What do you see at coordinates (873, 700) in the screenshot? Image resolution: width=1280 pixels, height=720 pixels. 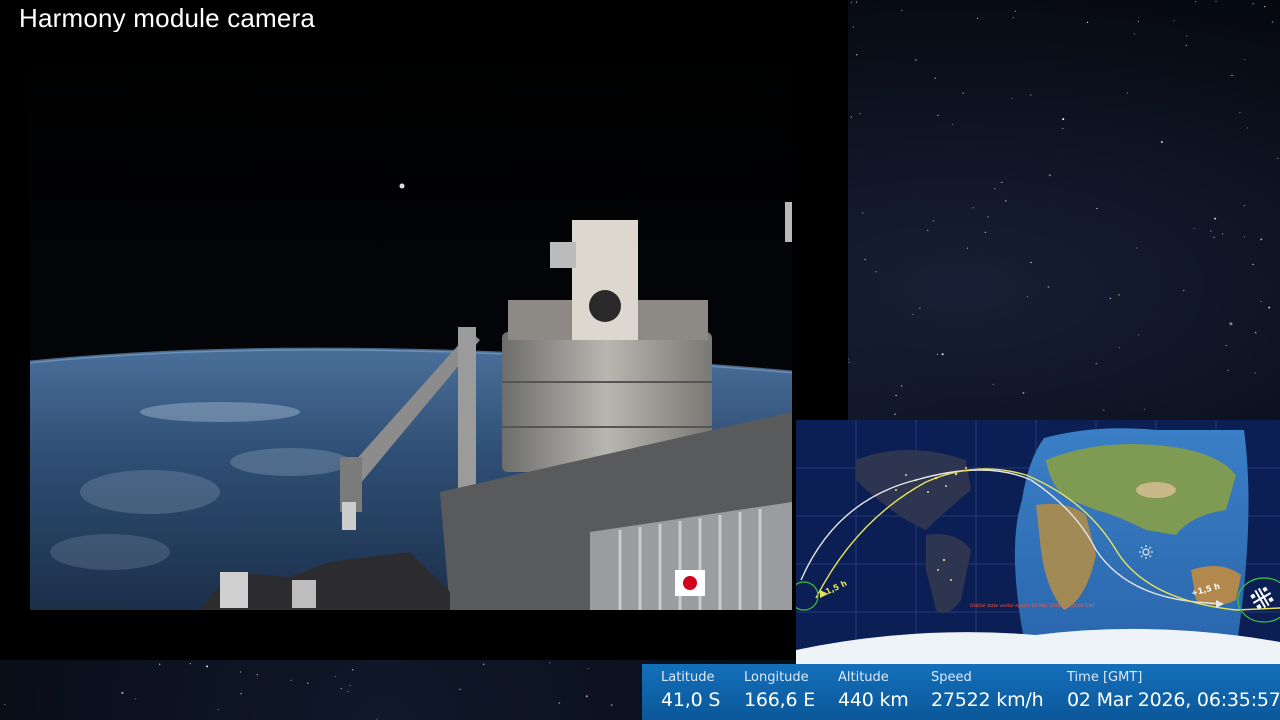 I see `altitude-value: 440 km` at bounding box center [873, 700].